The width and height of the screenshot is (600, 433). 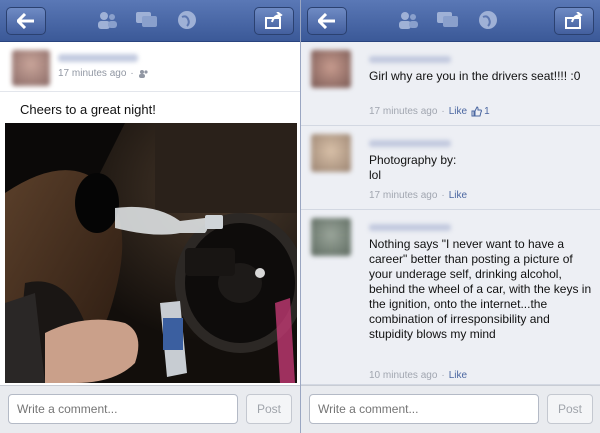 I want to click on poster-name-redacted, so click(x=98, y=58).